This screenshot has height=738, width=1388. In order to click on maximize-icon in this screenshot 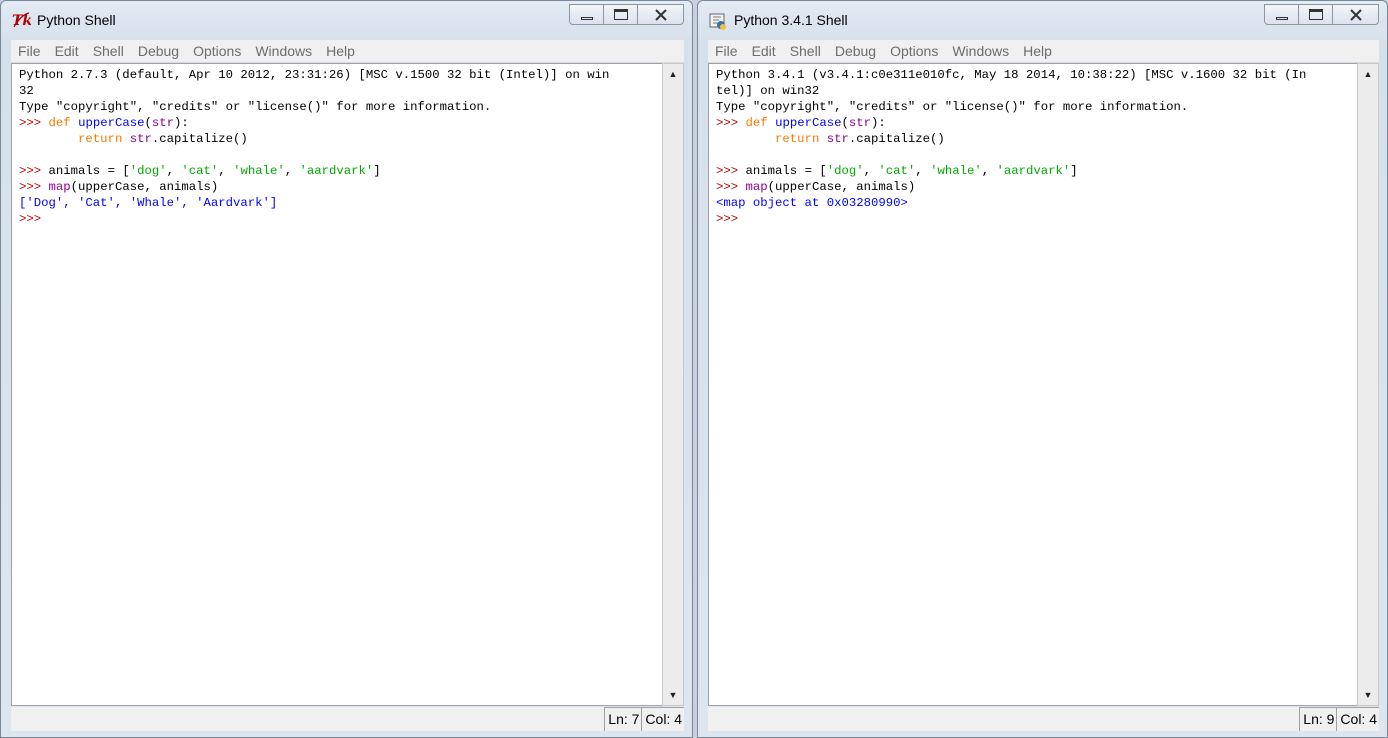, I will do `click(1315, 14)`.